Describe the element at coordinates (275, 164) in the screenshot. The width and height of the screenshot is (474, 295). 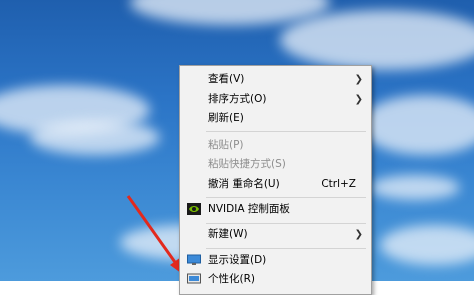
I see `menu-item-paste-shortcut: 粘贴快捷方式(S)` at that location.